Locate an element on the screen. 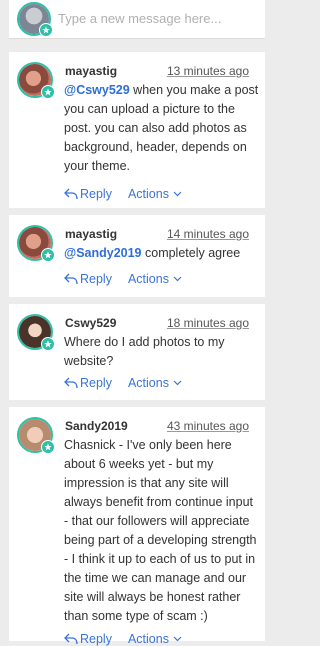  comment-timestamp: 14 minutes ago is located at coordinates (208, 234).